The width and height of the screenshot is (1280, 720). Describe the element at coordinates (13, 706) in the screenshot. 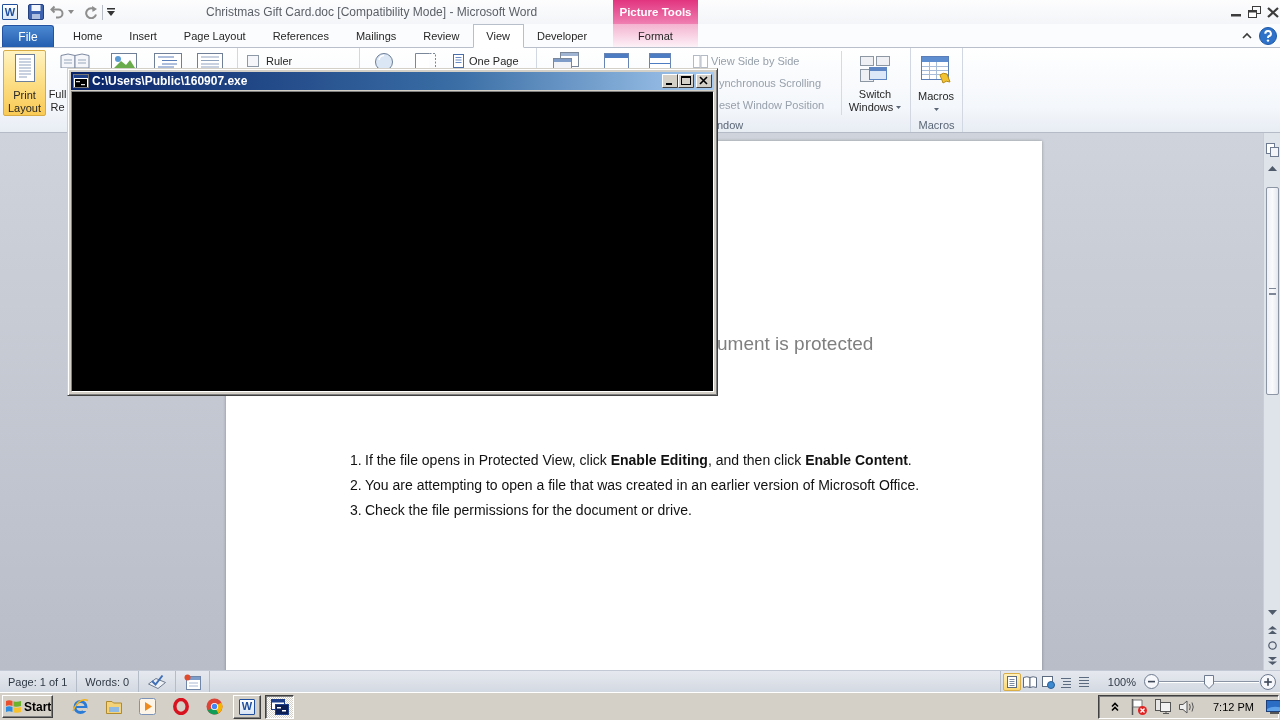

I see `windows-flag-icon` at that location.